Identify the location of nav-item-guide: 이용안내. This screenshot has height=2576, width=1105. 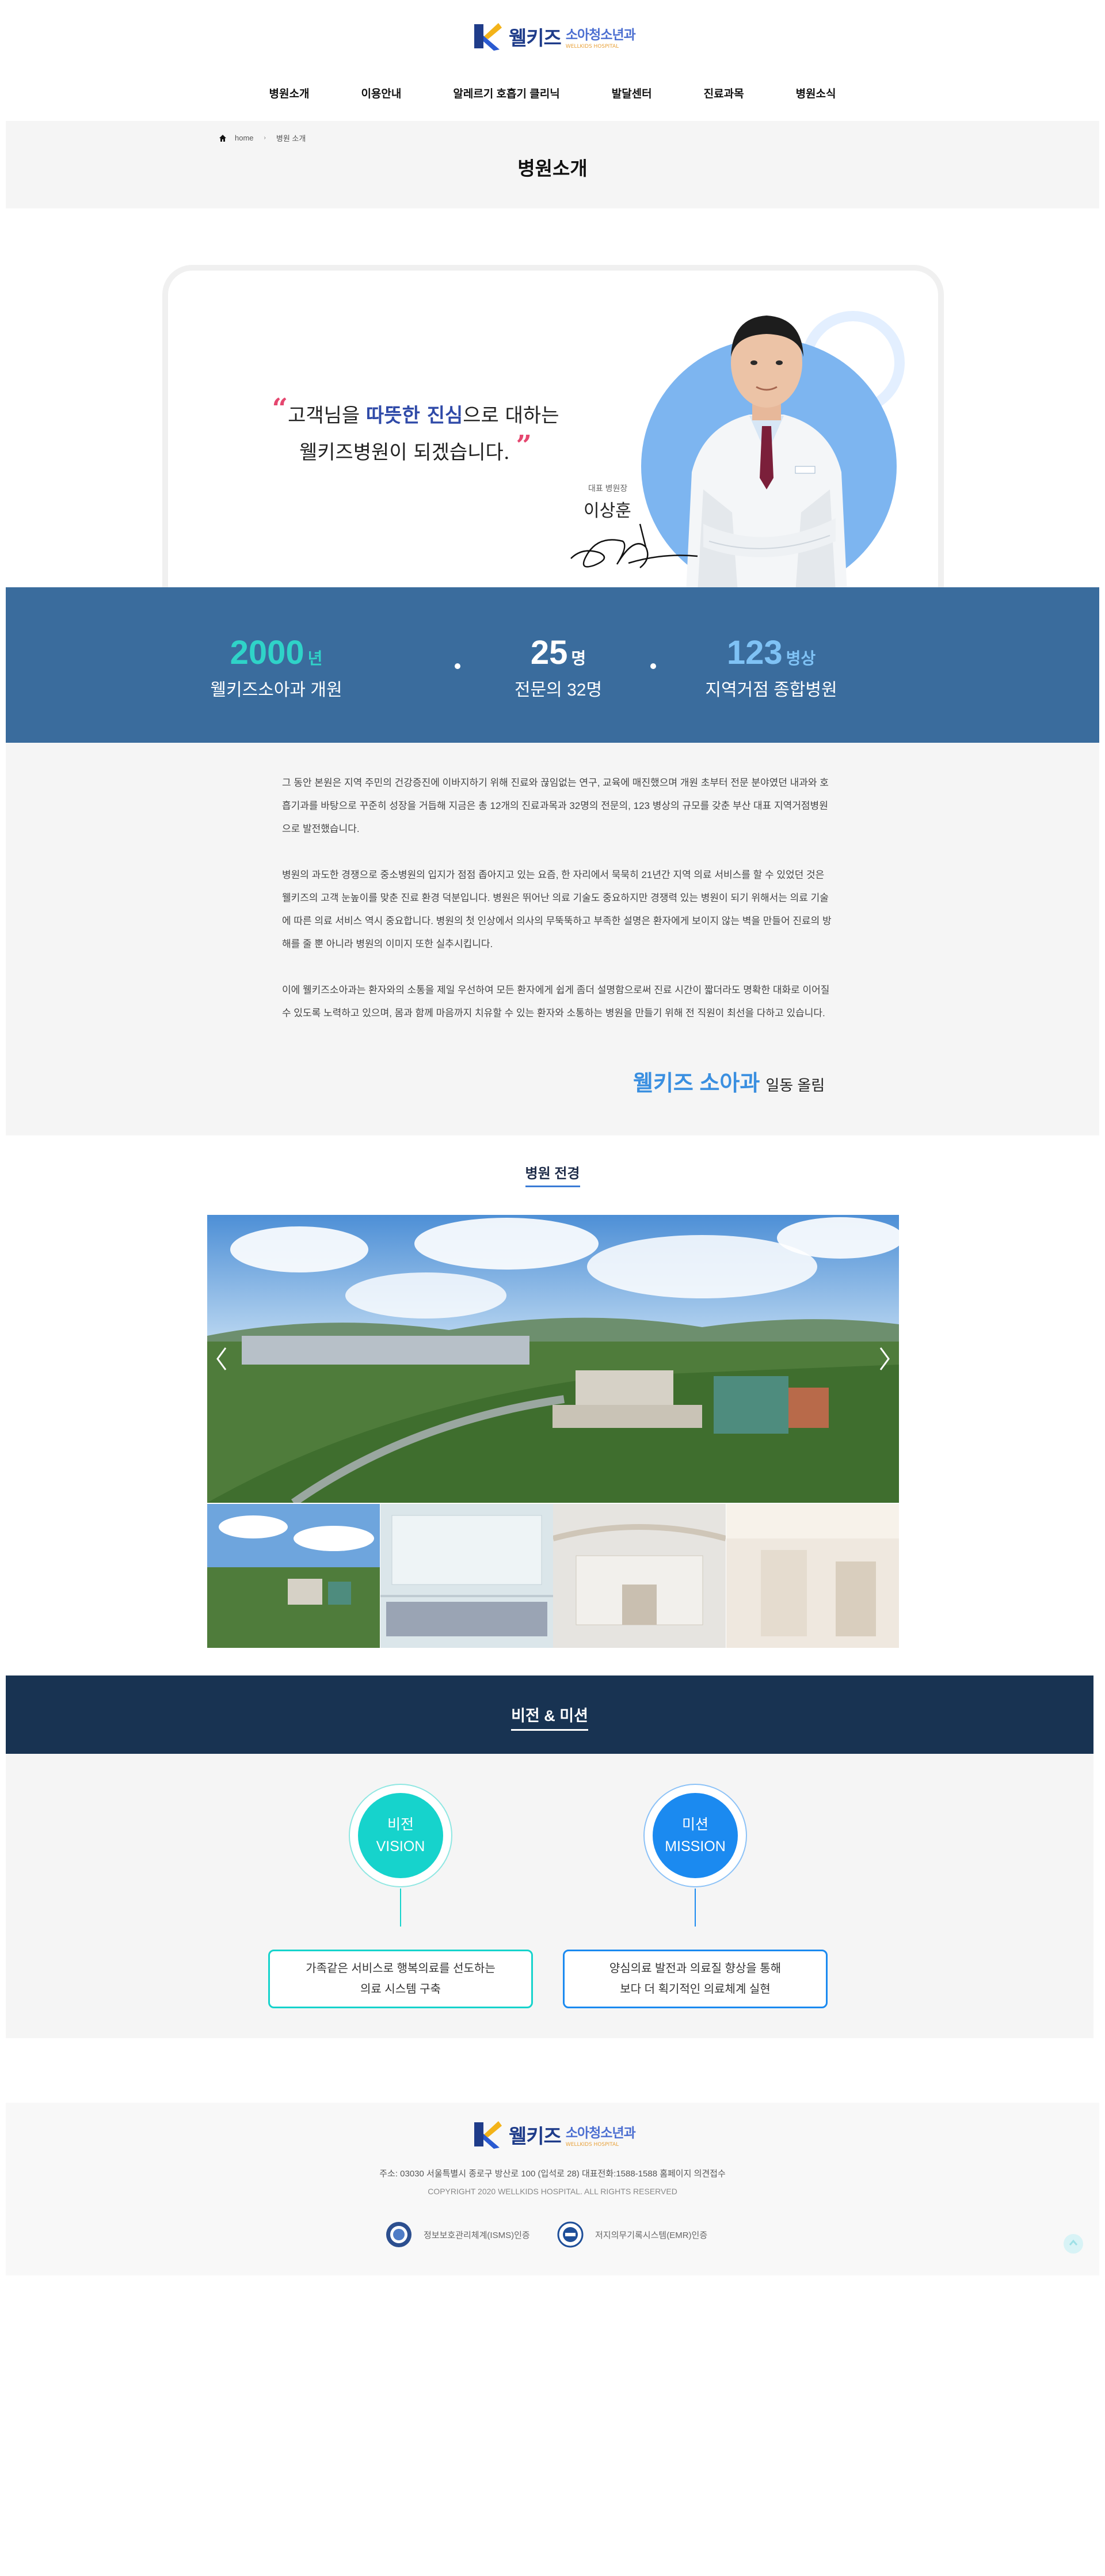
(381, 93).